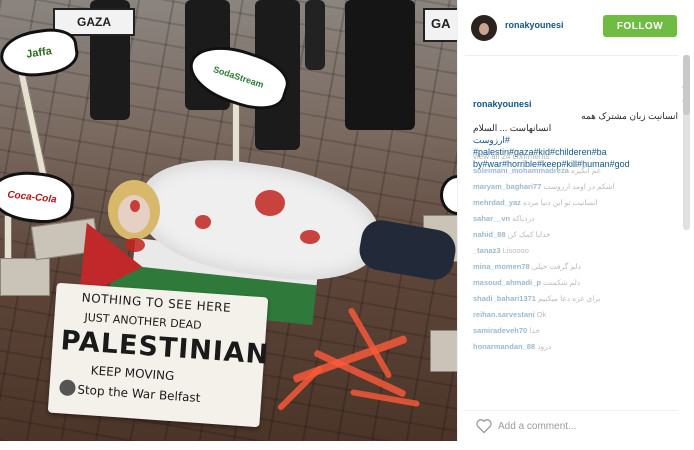 This screenshot has width=694, height=450. What do you see at coordinates (511, 156) in the screenshot?
I see `view-all-comments-link: view all 24 comments` at bounding box center [511, 156].